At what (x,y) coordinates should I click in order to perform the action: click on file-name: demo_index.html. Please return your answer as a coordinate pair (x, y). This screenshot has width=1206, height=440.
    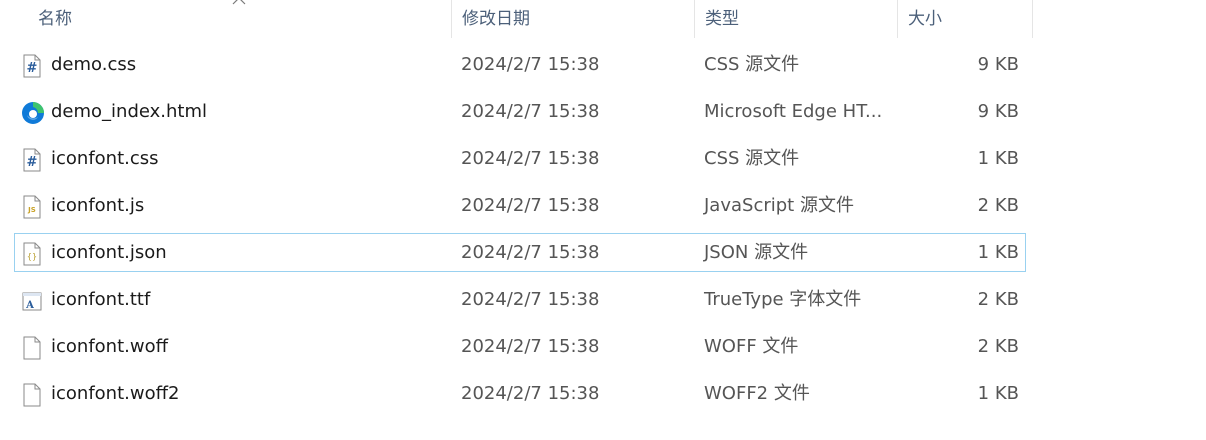
    Looking at the image, I should click on (129, 111).